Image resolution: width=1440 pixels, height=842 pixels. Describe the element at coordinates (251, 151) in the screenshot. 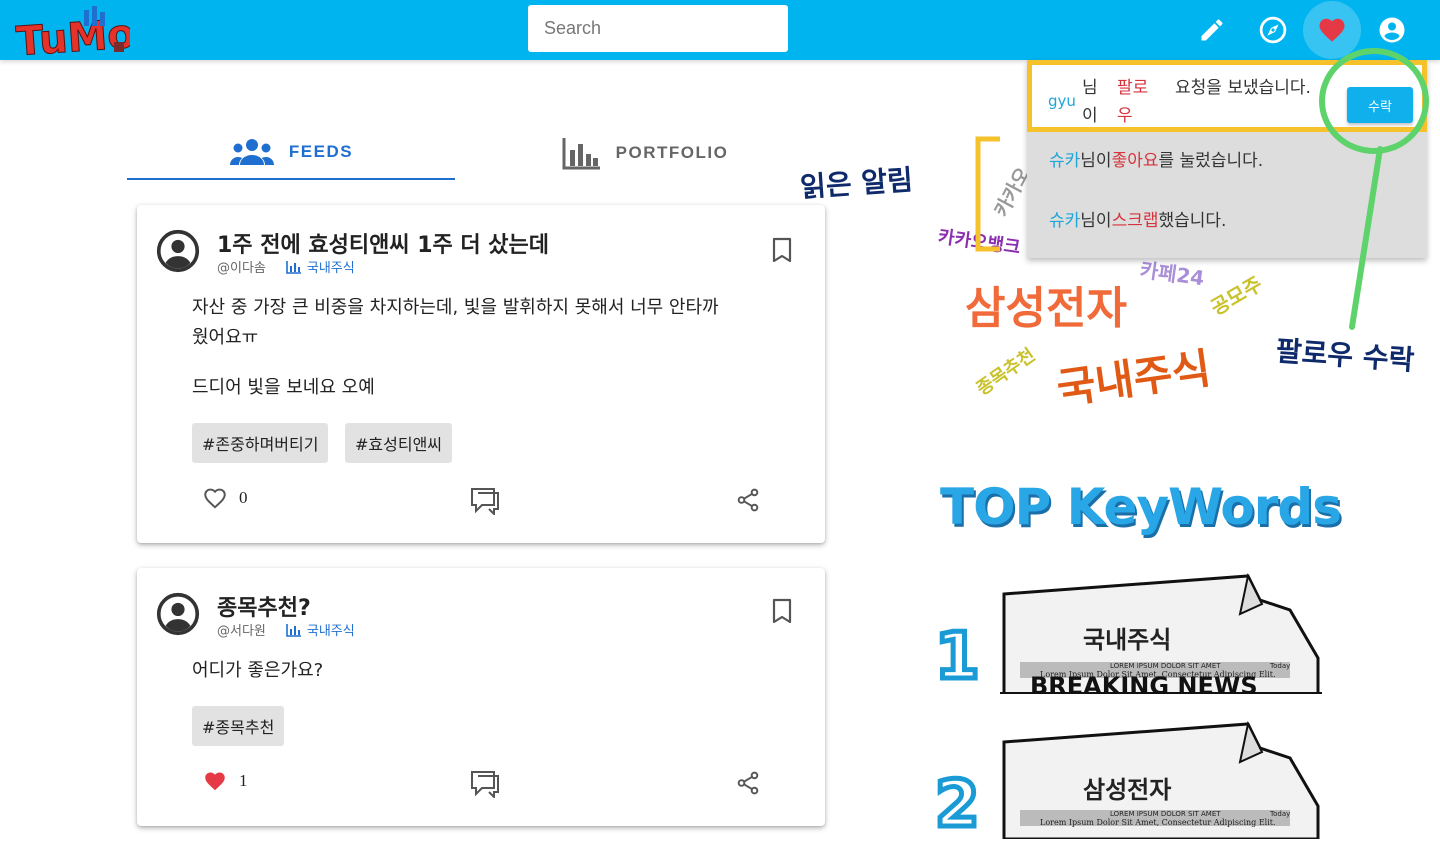

I see `group-icon` at that location.